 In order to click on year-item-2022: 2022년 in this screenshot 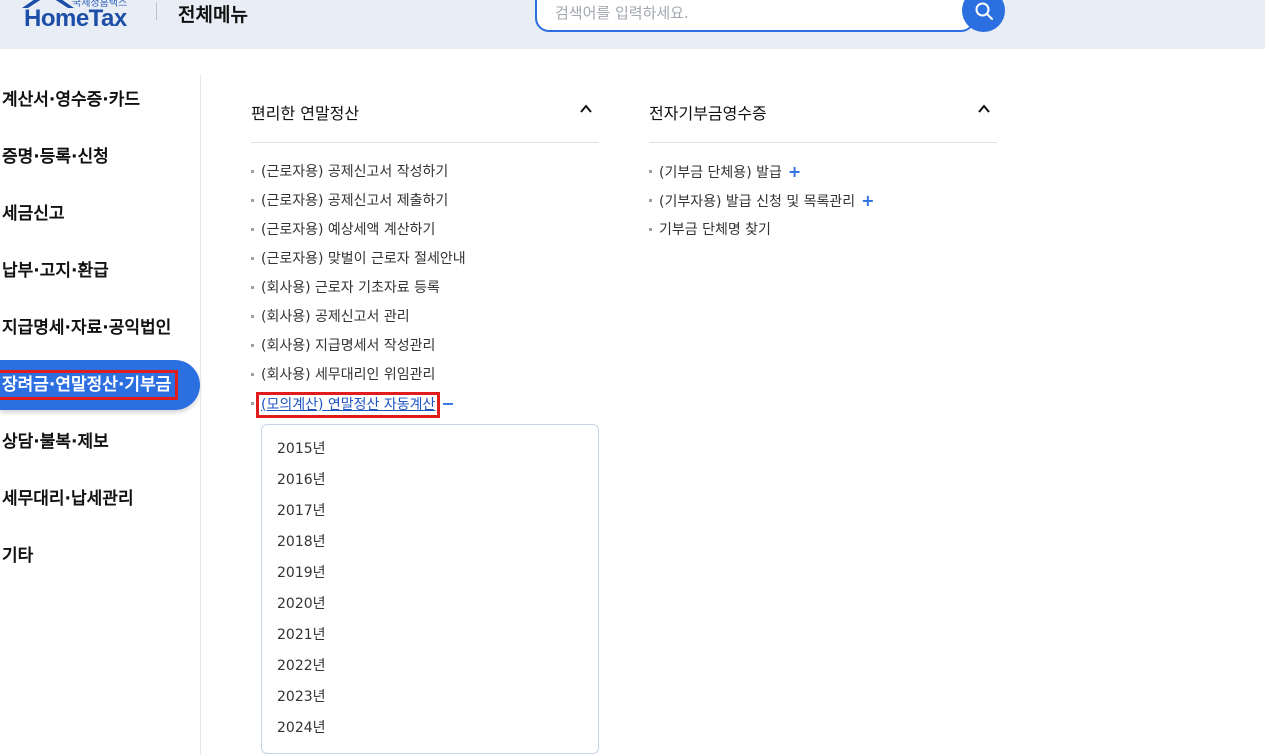, I will do `click(430, 669)`.